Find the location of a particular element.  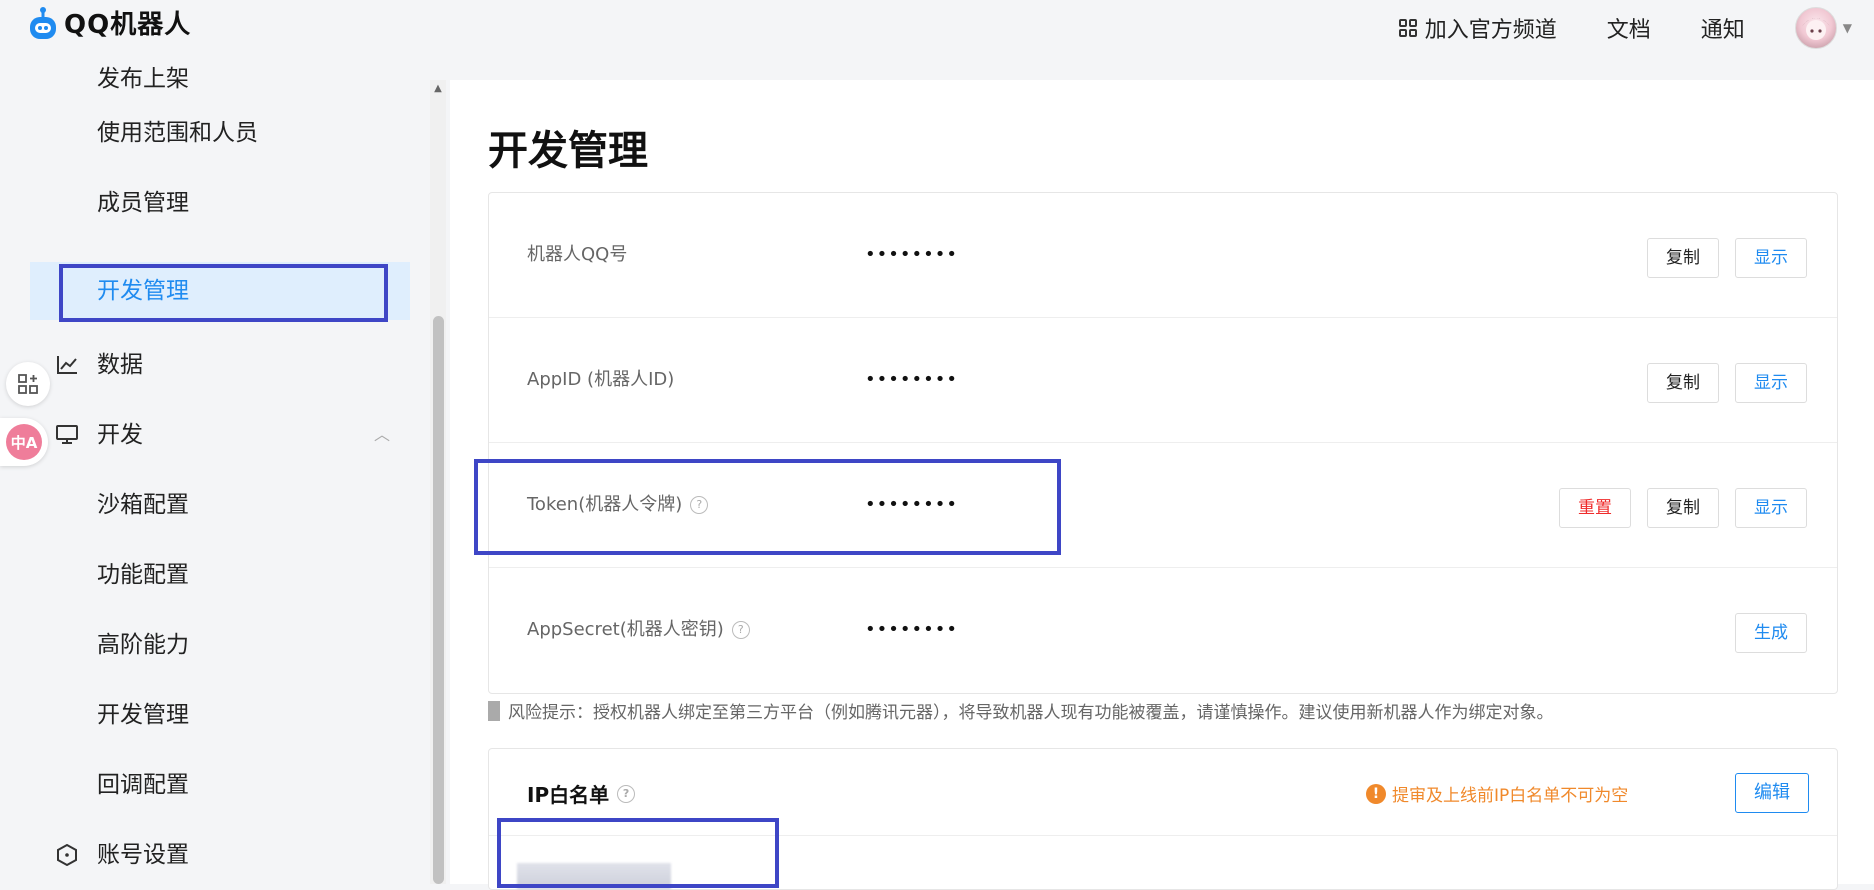

sidebar-item-label: 开发 is located at coordinates (120, 435).